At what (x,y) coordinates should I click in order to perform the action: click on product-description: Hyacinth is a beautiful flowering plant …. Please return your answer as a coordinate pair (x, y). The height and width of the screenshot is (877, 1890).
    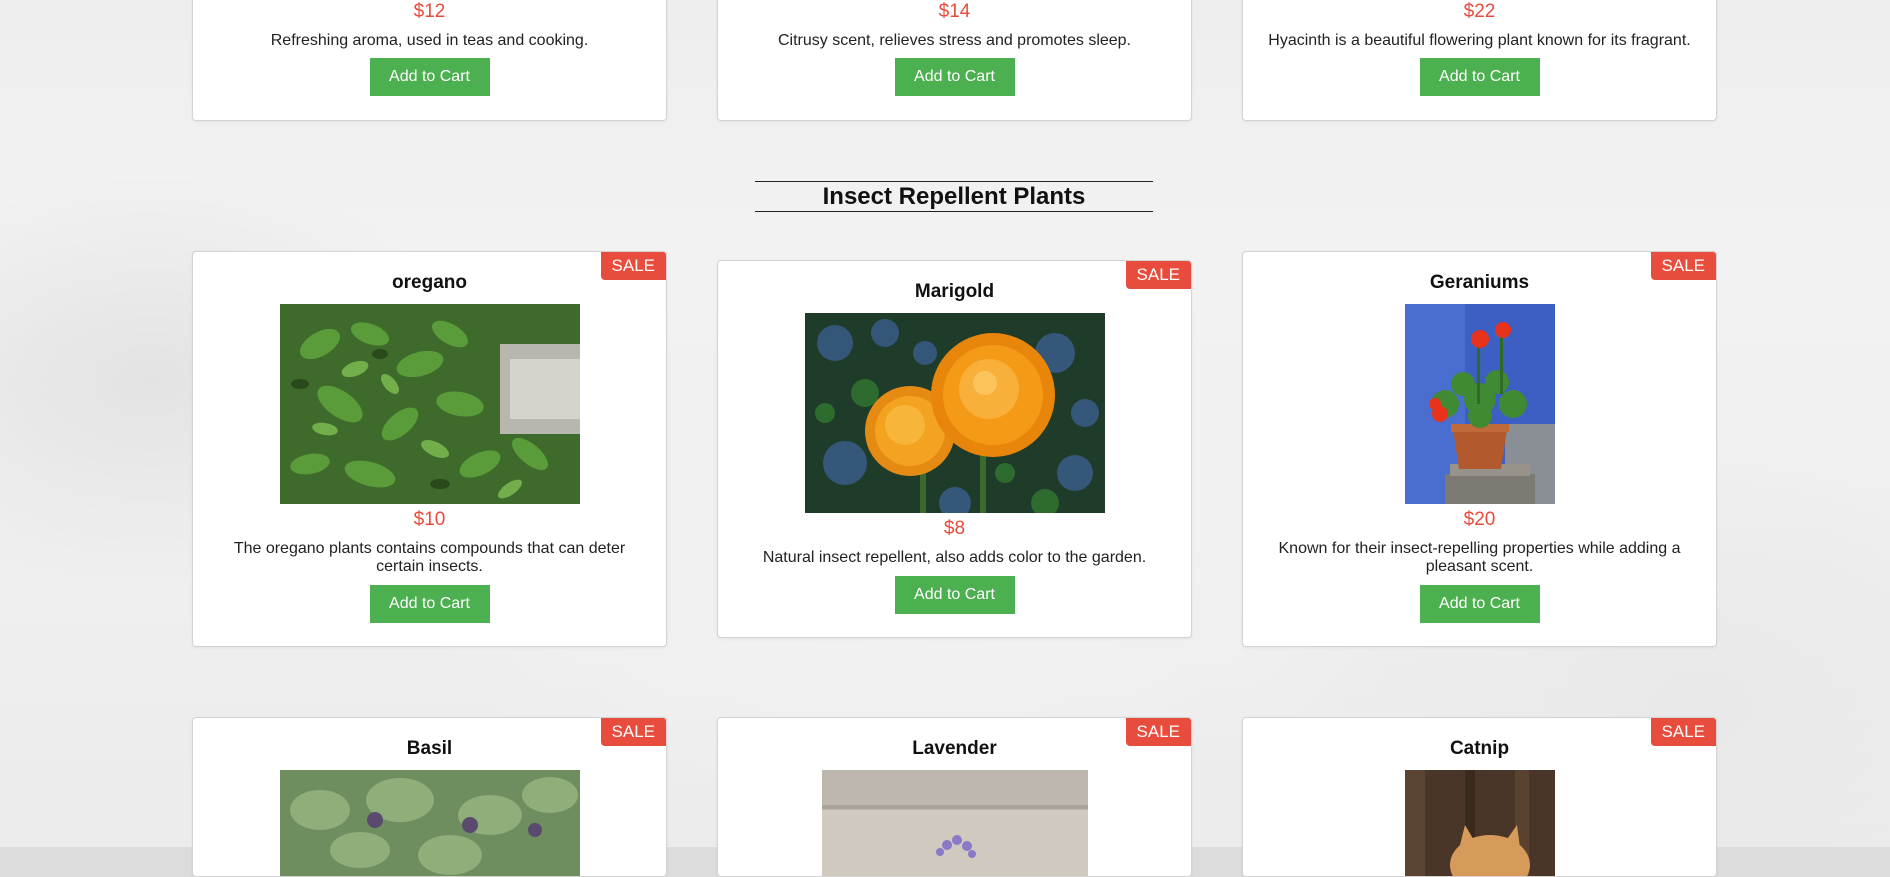
    Looking at the image, I should click on (1479, 40).